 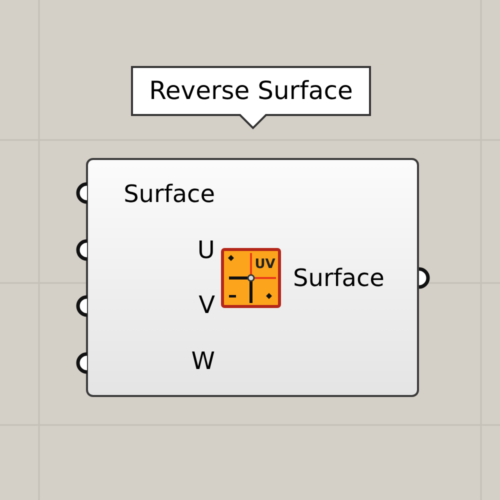 What do you see at coordinates (203, 361) in the screenshot?
I see `input-label: W` at bounding box center [203, 361].